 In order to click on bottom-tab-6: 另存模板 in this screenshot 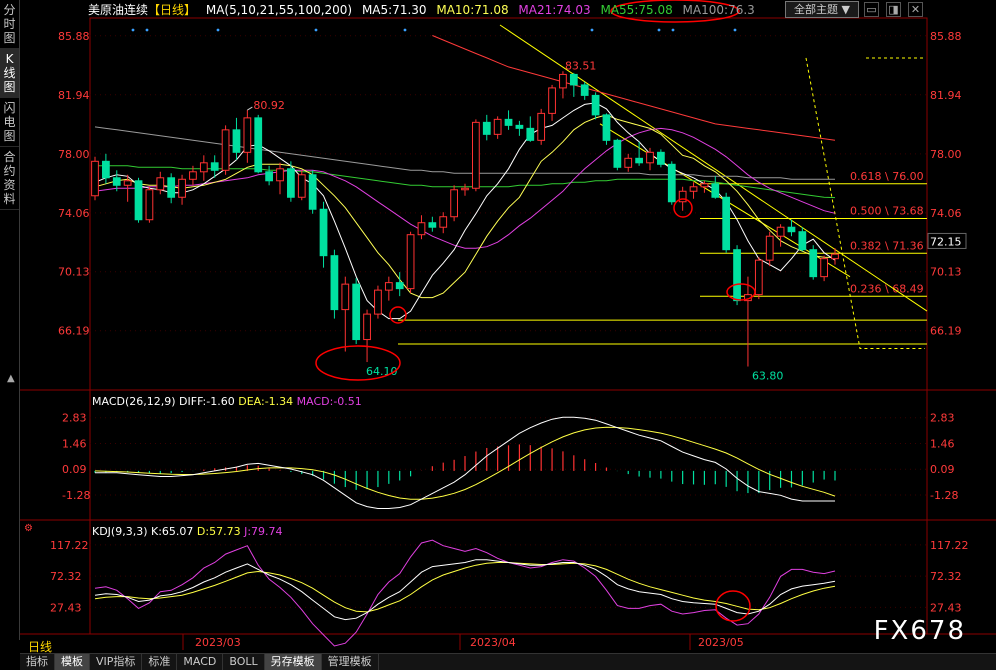, I will do `click(293, 662)`.